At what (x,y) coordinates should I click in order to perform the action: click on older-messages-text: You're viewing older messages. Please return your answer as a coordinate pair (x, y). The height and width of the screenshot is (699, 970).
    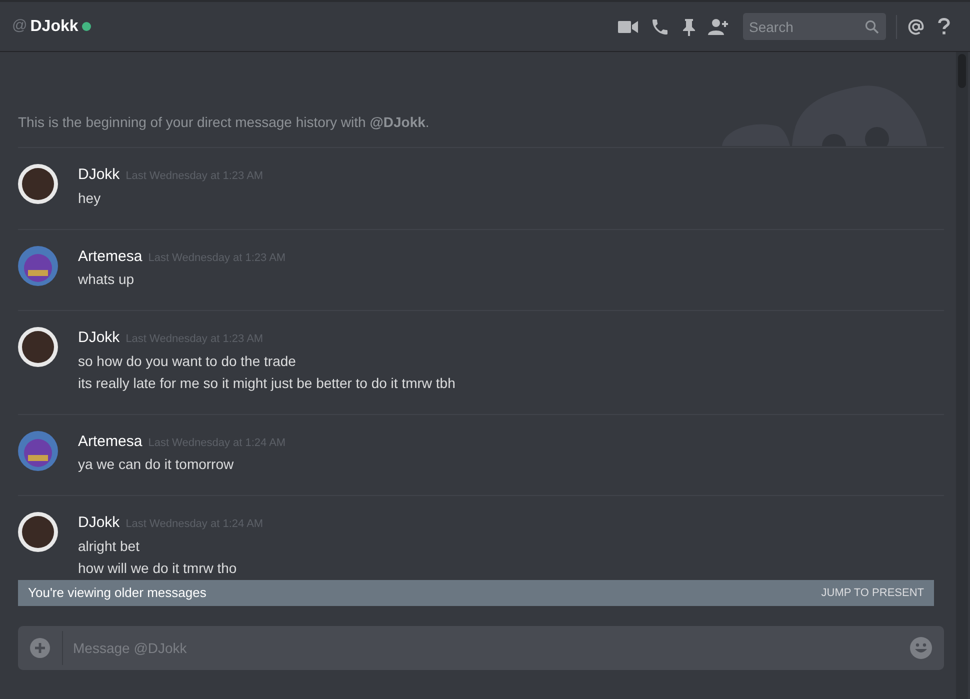
    Looking at the image, I should click on (117, 593).